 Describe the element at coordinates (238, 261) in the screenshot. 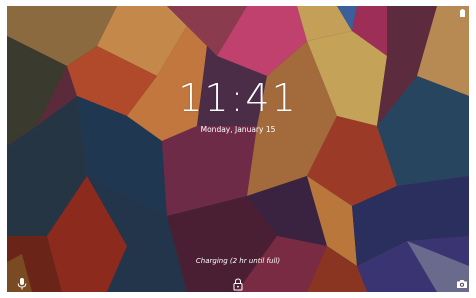

I see `charging-status: Charging (2 hr until full)` at that location.